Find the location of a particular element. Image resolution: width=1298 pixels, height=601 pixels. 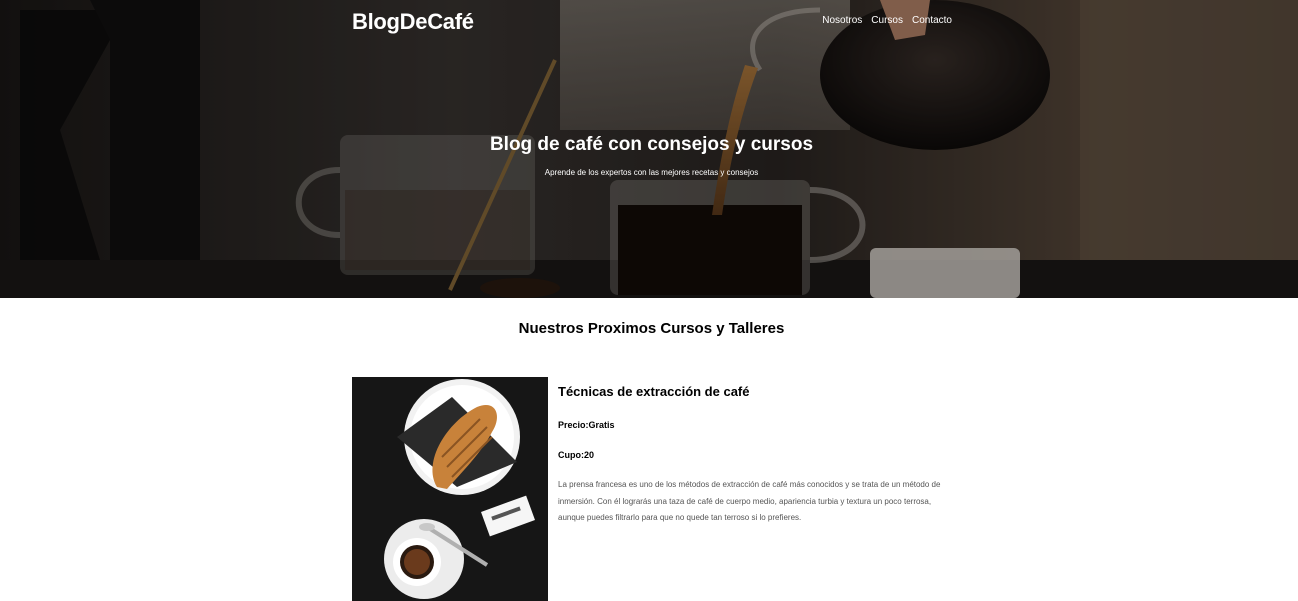

nav-link-contacto: Contacto is located at coordinates (932, 20).